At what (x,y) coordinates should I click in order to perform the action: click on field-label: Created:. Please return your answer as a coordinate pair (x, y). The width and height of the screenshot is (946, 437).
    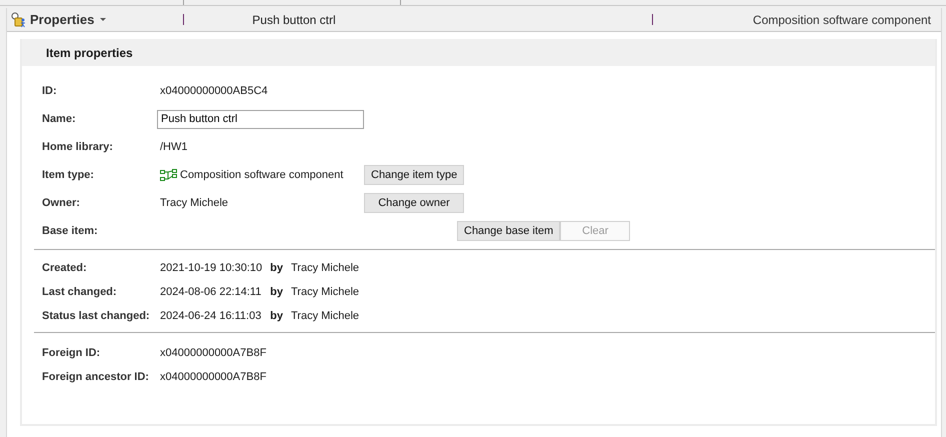
    Looking at the image, I should click on (65, 268).